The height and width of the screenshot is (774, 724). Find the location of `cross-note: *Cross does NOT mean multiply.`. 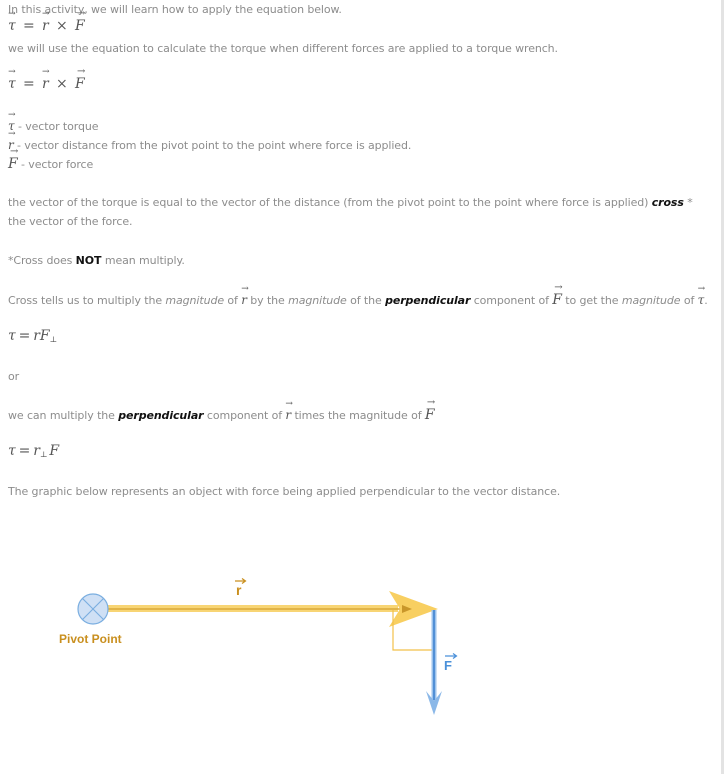

cross-note: *Cross does NOT mean multiply. is located at coordinates (96, 260).